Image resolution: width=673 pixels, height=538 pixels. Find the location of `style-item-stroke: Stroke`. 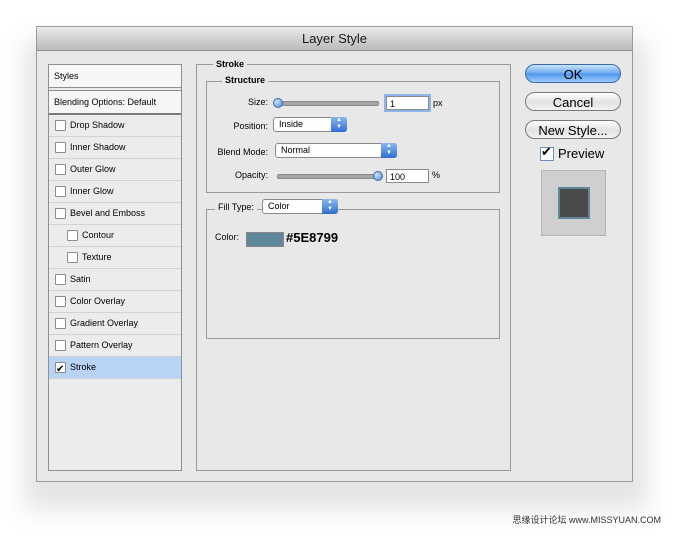

style-item-stroke: Stroke is located at coordinates (115, 368).